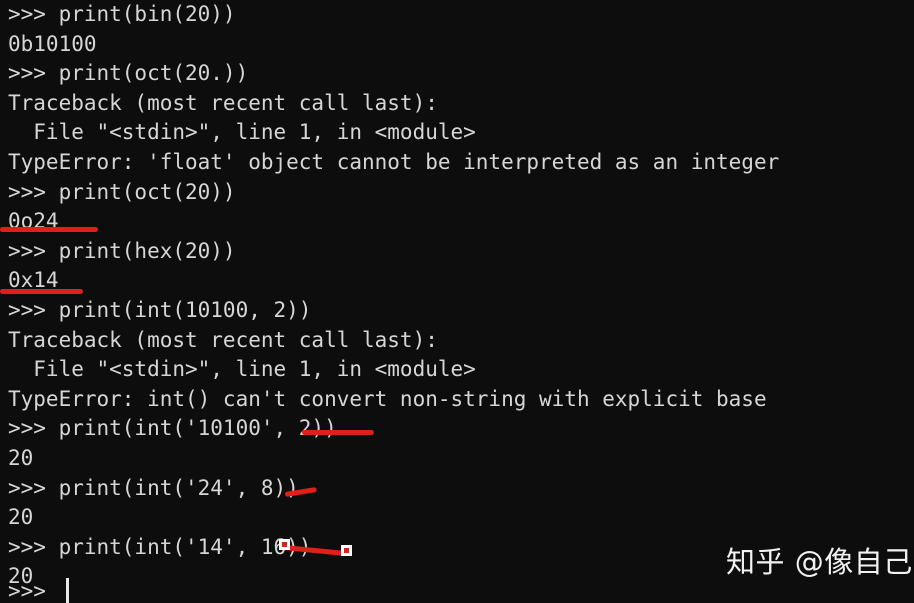 Image resolution: width=914 pixels, height=603 pixels. What do you see at coordinates (33, 221) in the screenshot?
I see `terminal-line: 0o24` at bounding box center [33, 221].